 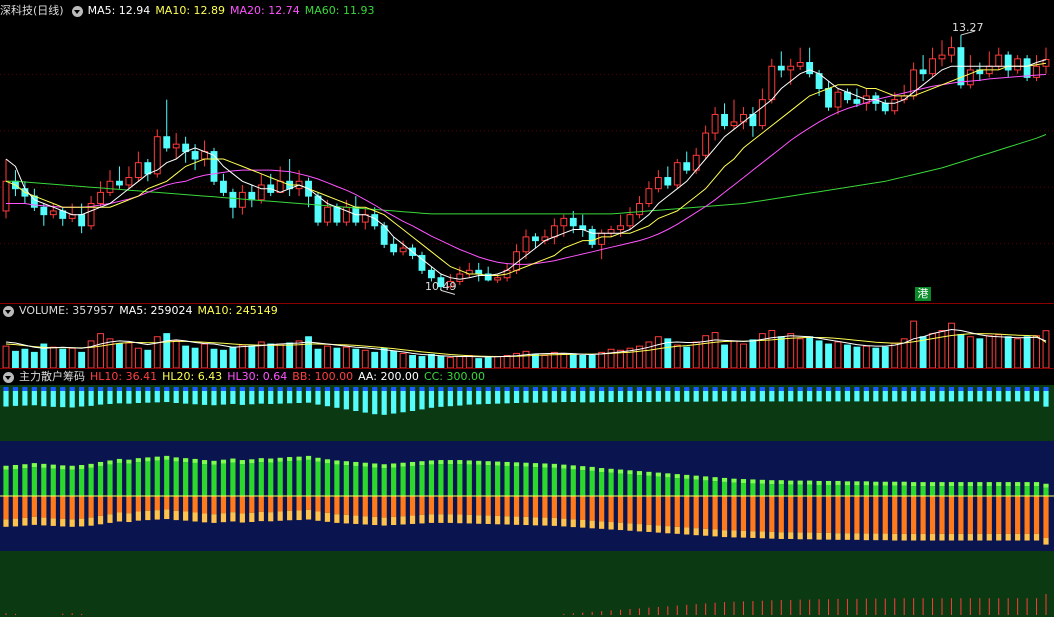 What do you see at coordinates (237, 310) in the screenshot?
I see `volume-ma10-legend: MA10: 245149` at bounding box center [237, 310].